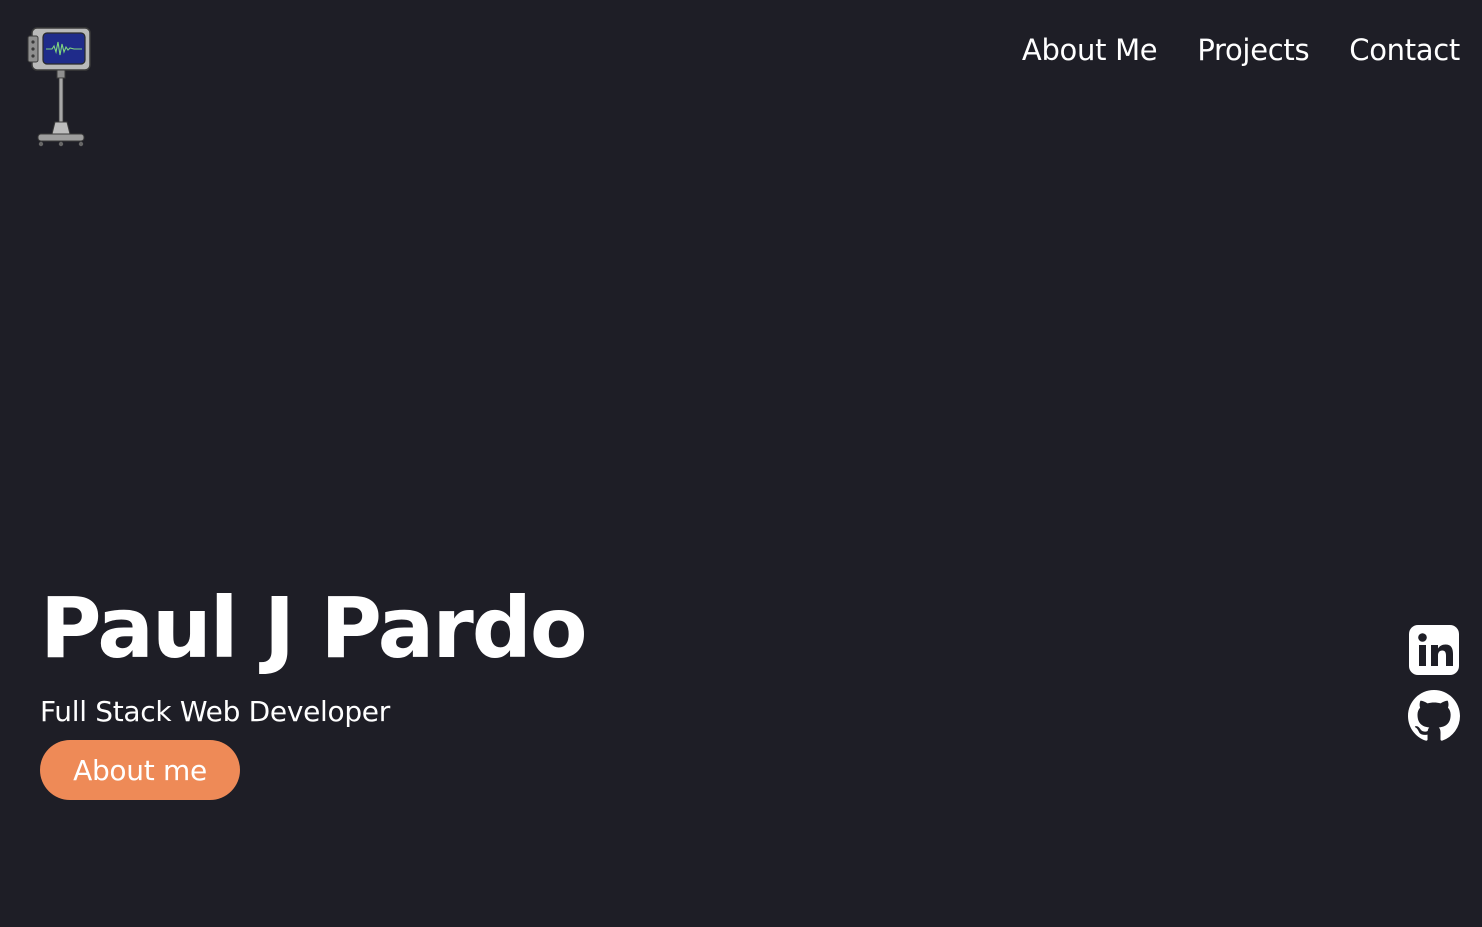 Image resolution: width=1482 pixels, height=927 pixels. I want to click on retro-monitor-robot-logo-icon, so click(59, 87).